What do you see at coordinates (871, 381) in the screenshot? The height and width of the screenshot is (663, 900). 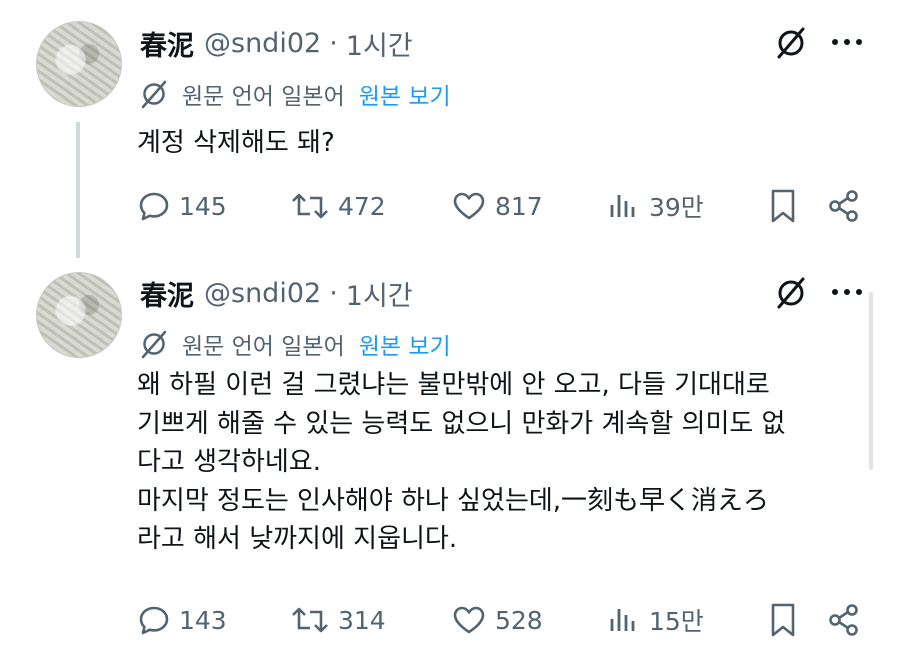 I see `scrollbar` at bounding box center [871, 381].